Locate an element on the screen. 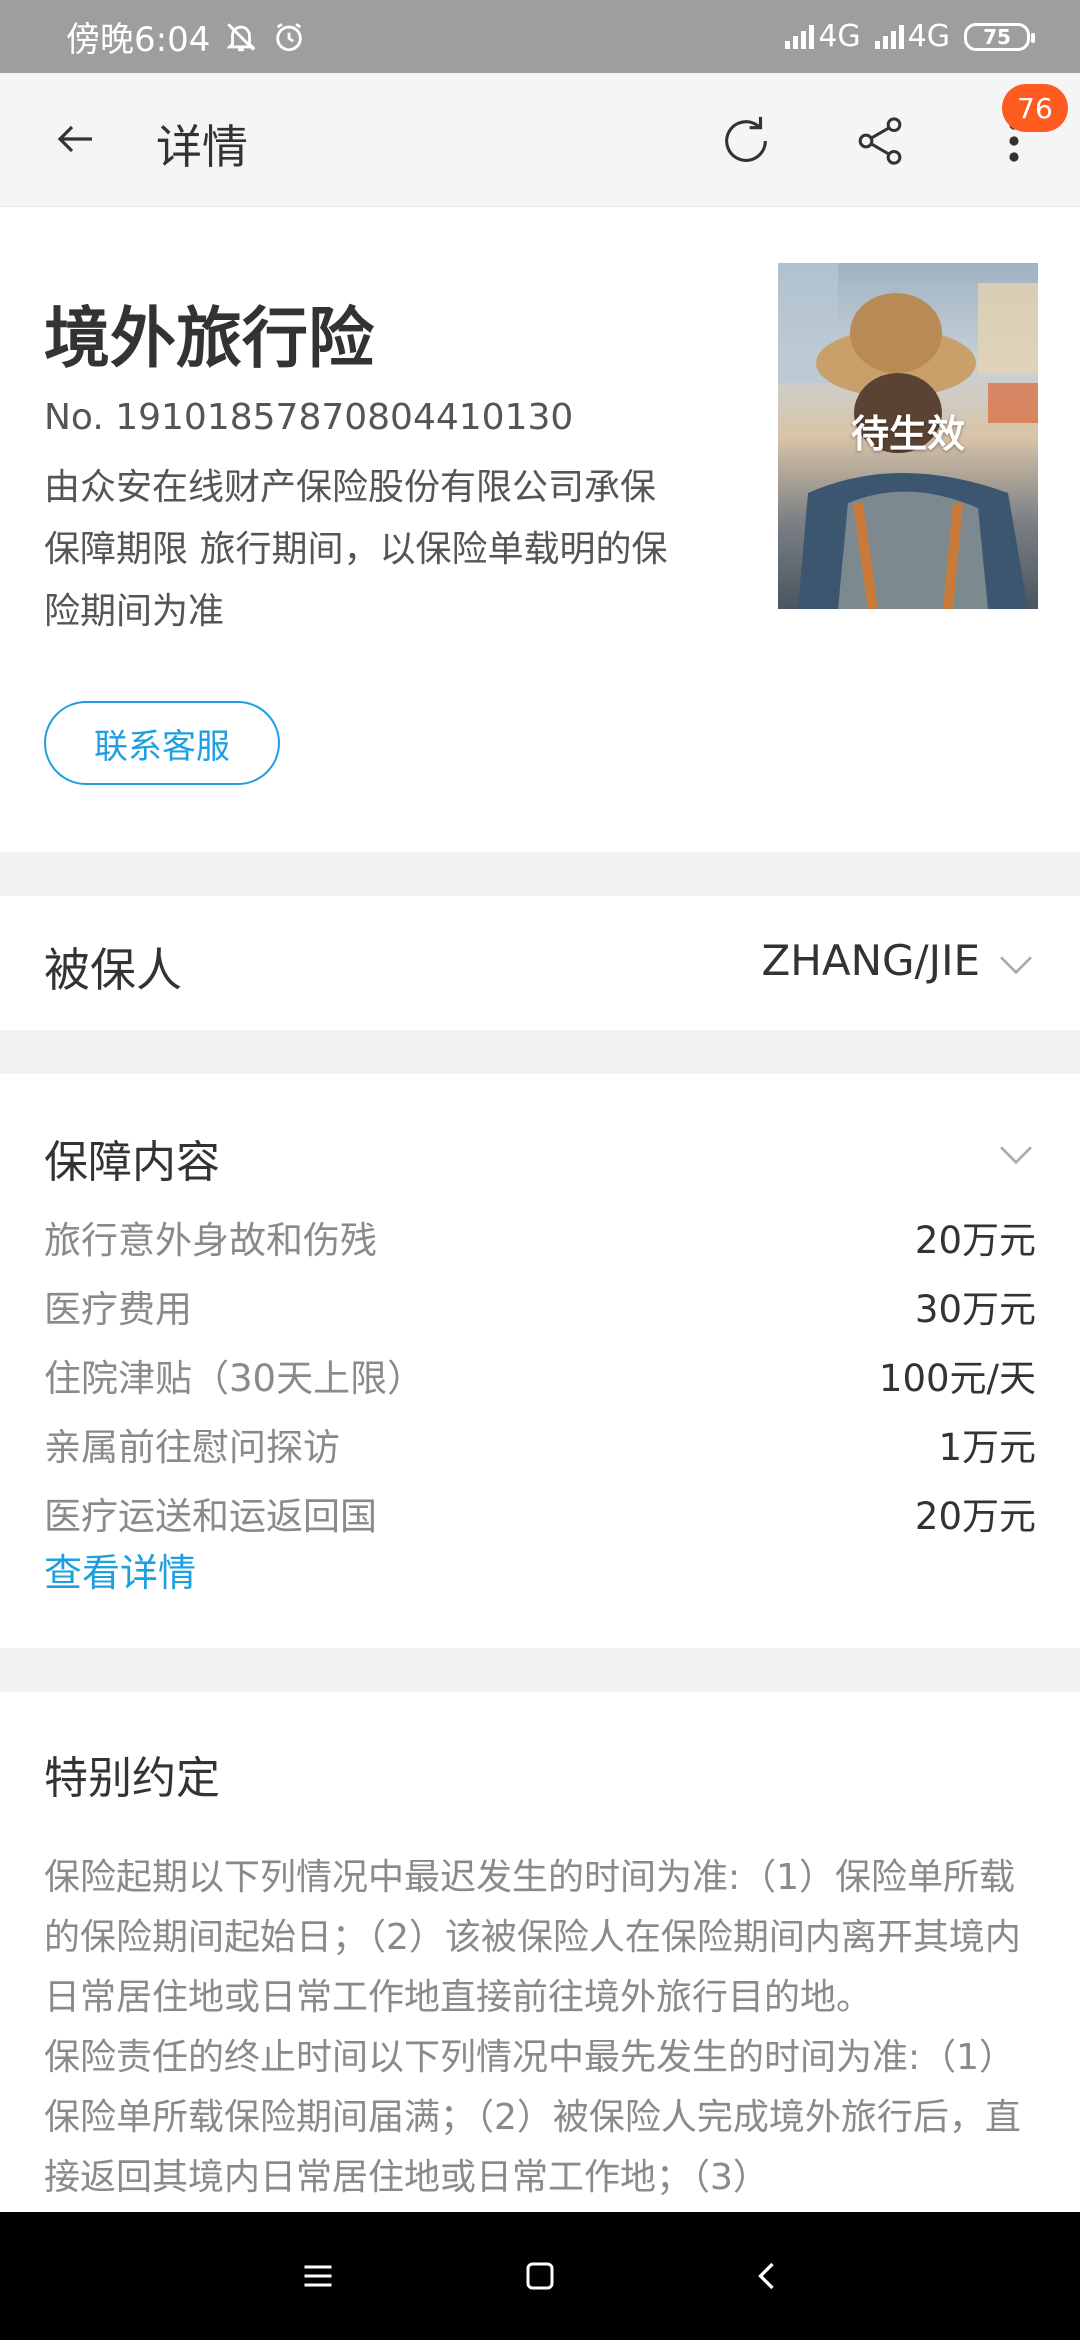 This screenshot has width=1080, height=2340. coverage-item: 亲属前往慰问探访 1万元 is located at coordinates (540, 1447).